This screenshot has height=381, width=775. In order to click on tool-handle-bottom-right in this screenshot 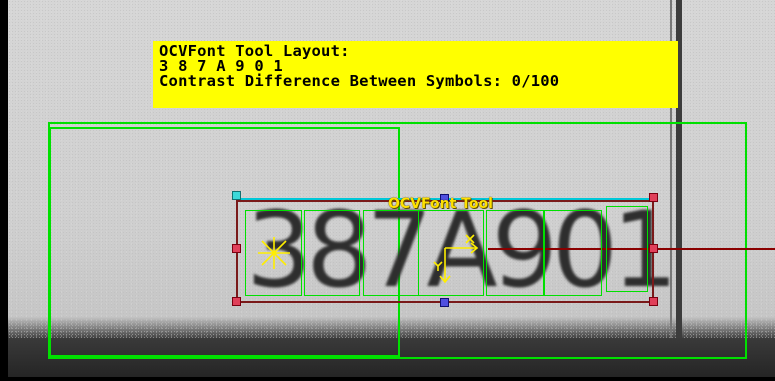, I will do `click(653, 301)`.